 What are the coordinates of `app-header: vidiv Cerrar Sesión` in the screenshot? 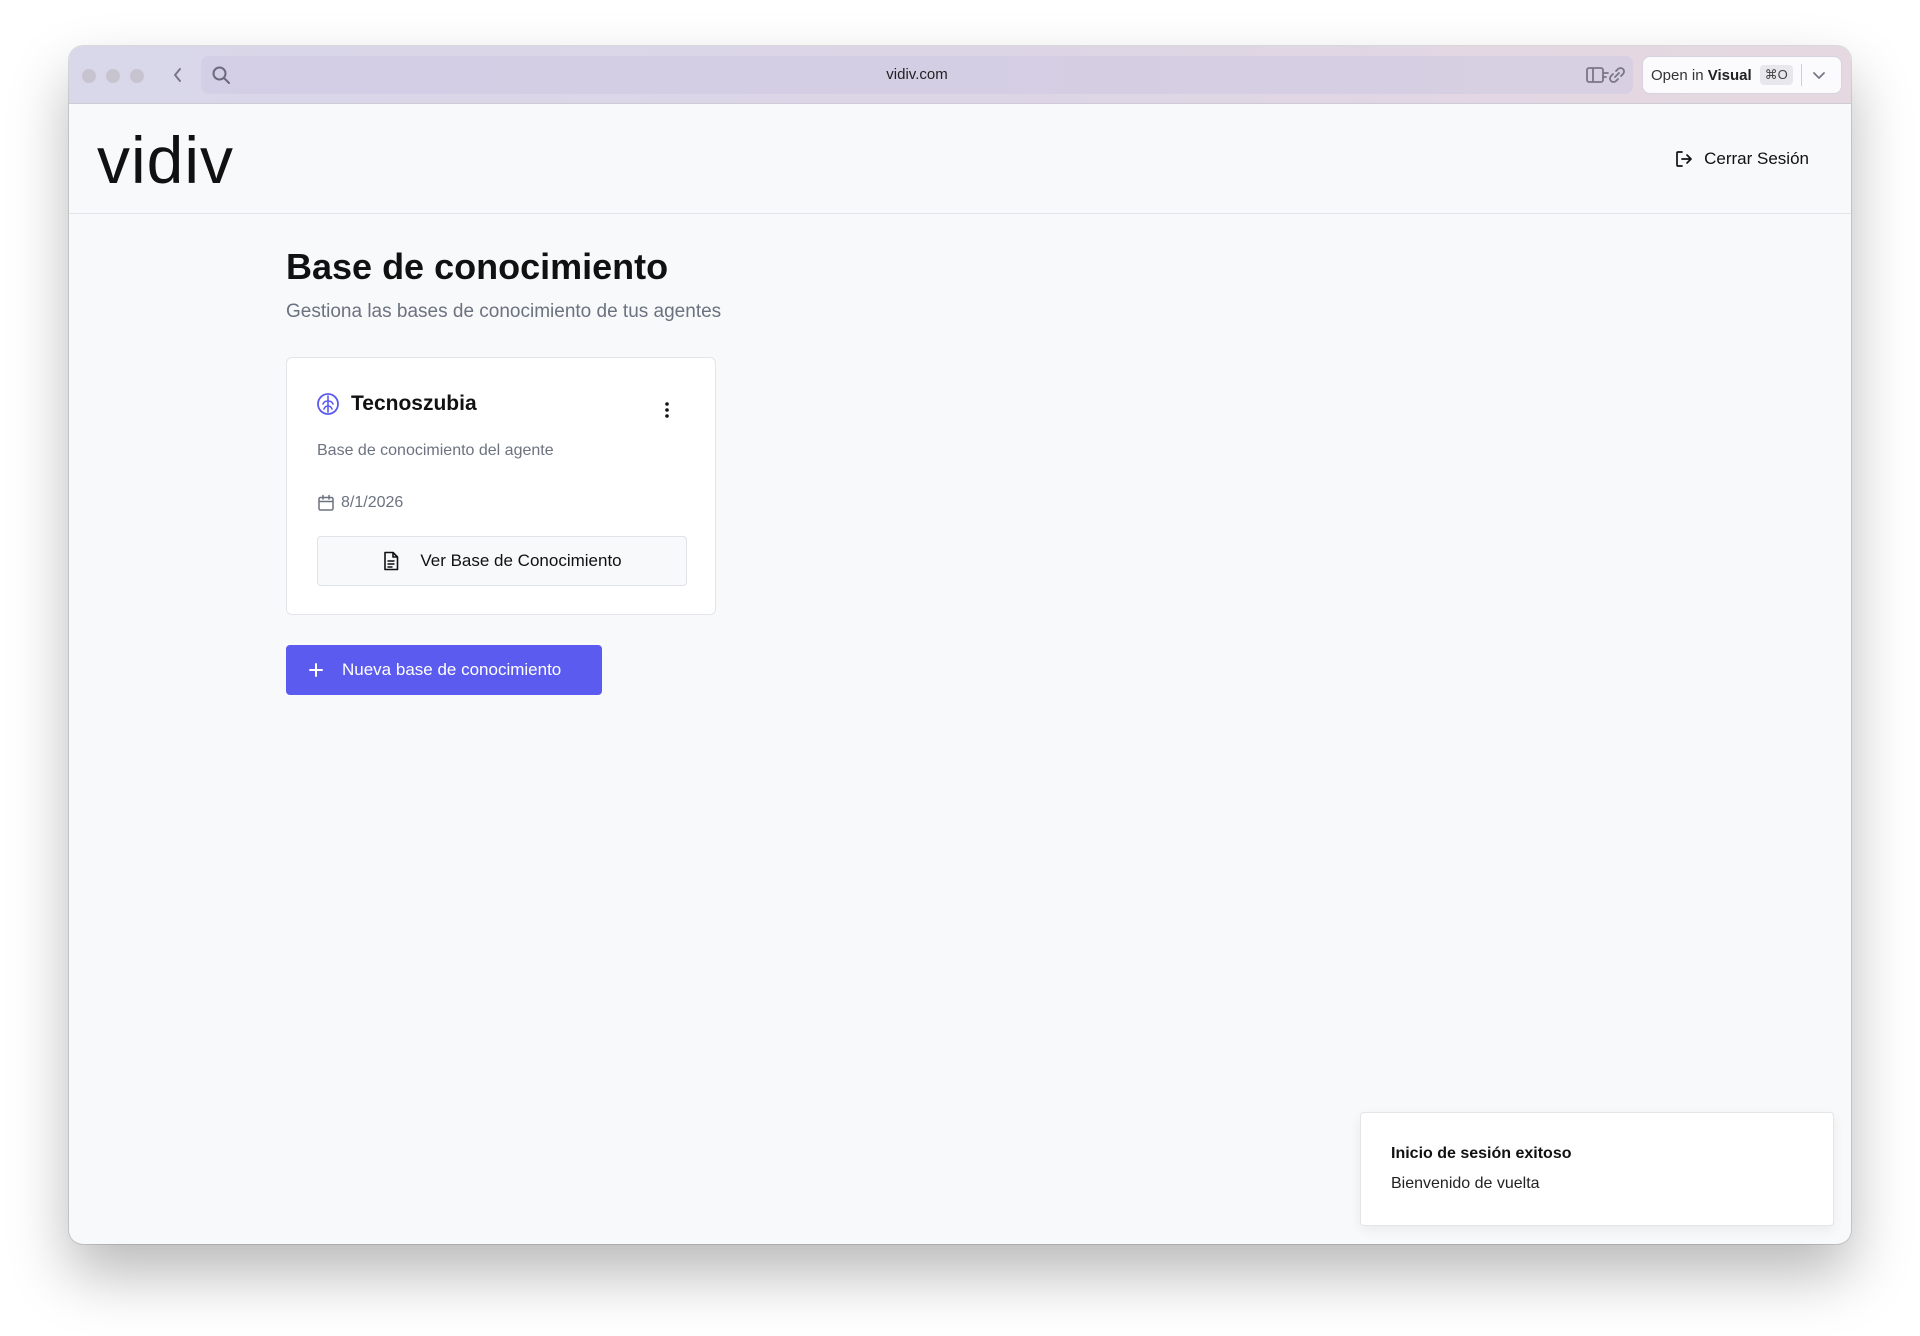 It's located at (960, 159).